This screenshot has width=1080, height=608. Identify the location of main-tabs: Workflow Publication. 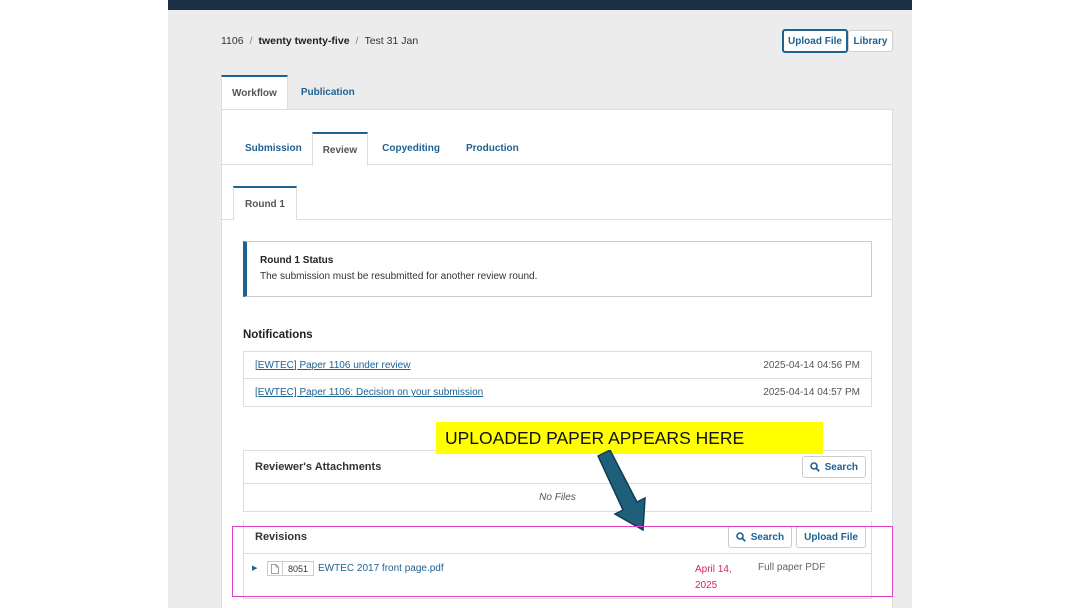
(294, 92).